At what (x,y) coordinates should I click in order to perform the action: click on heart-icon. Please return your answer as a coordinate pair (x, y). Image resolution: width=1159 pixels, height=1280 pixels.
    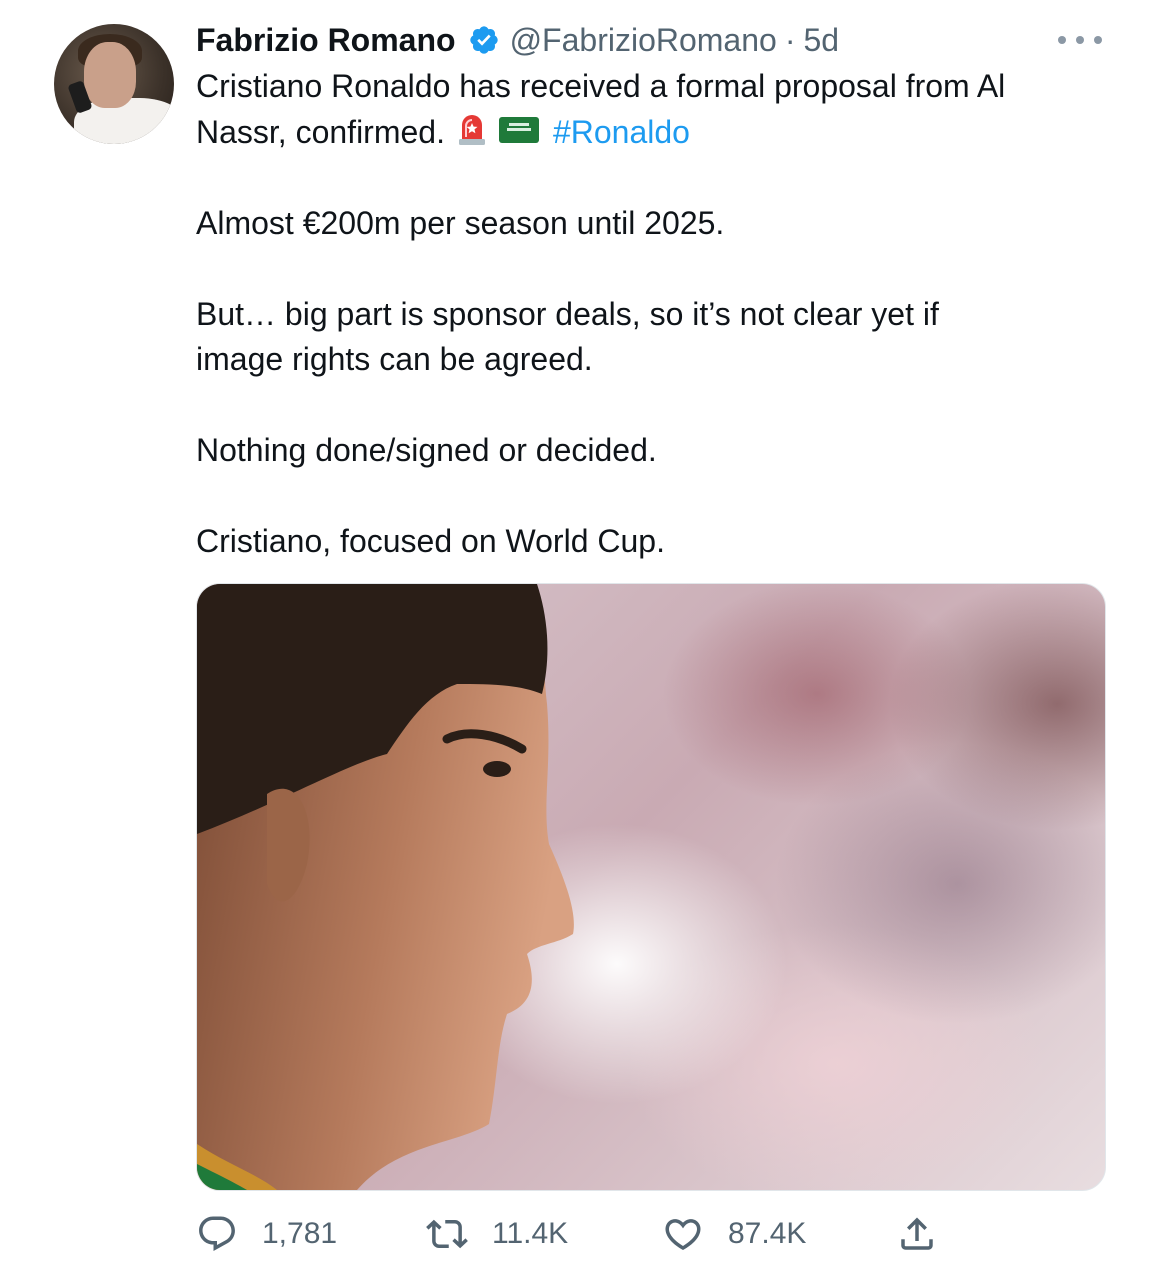
    Looking at the image, I should click on (683, 1235).